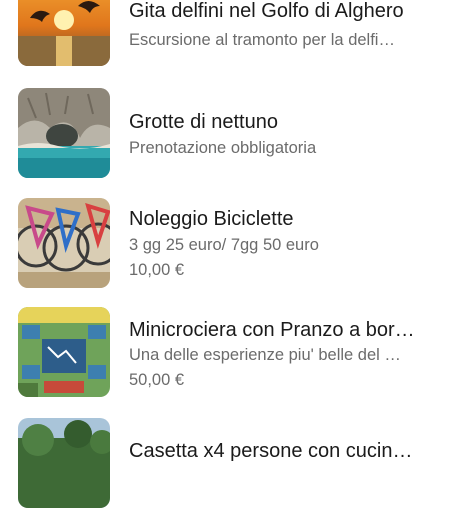  Describe the element at coordinates (64, 243) in the screenshot. I see `bicycles-image` at that location.